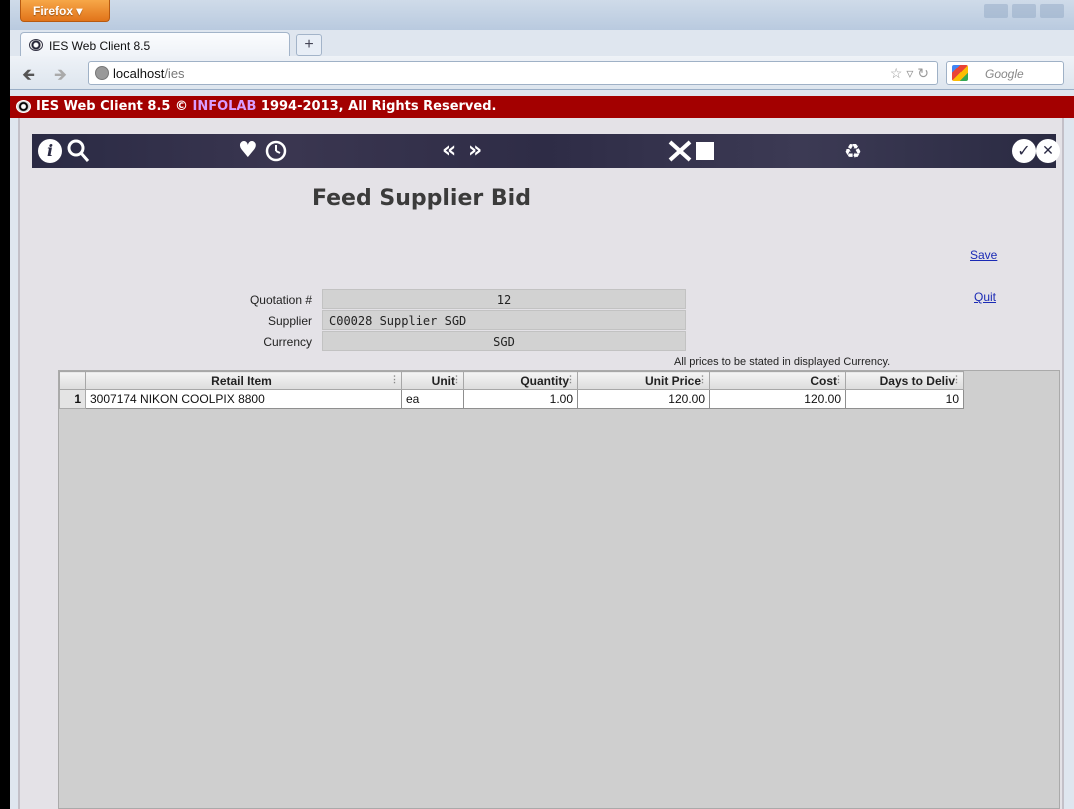 The image size is (1074, 809). I want to click on currency-value: SGD, so click(504, 341).